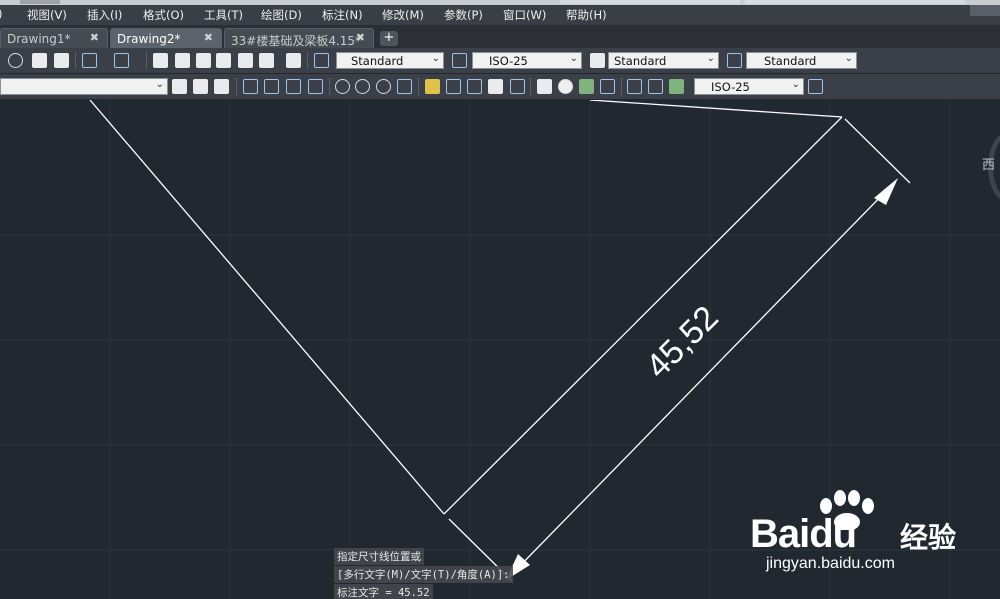  I want to click on table-style-select: Standard ⌄, so click(663, 60).